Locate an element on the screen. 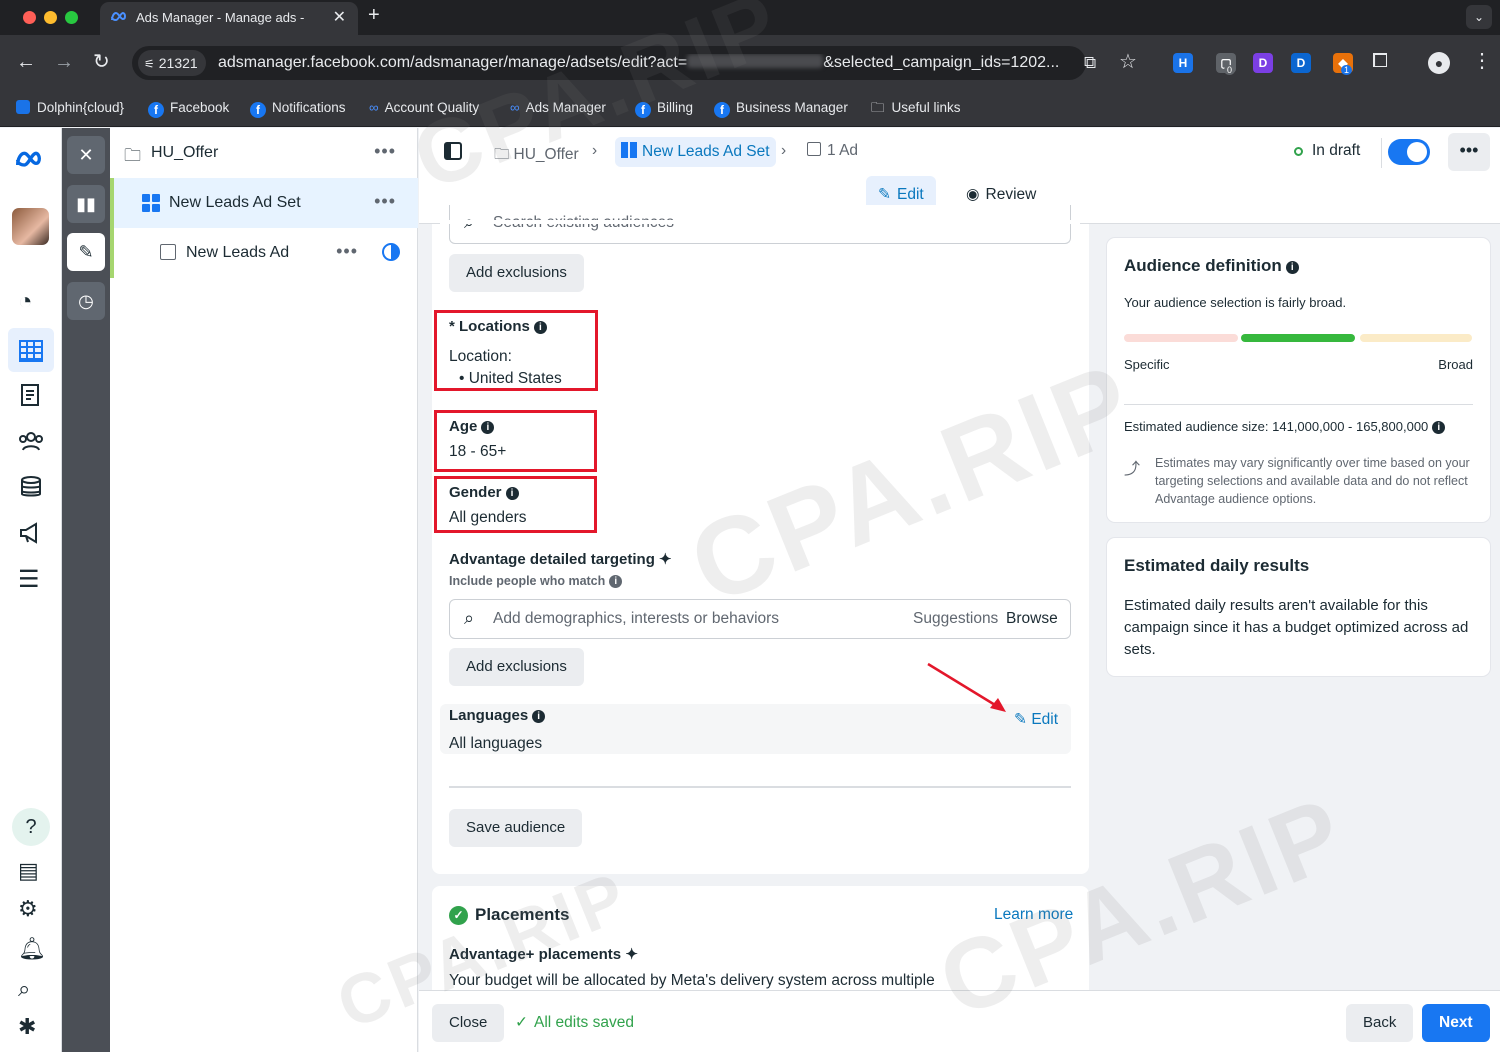 This screenshot has width=1500, height=1052. reports-icon is located at coordinates (31, 395).